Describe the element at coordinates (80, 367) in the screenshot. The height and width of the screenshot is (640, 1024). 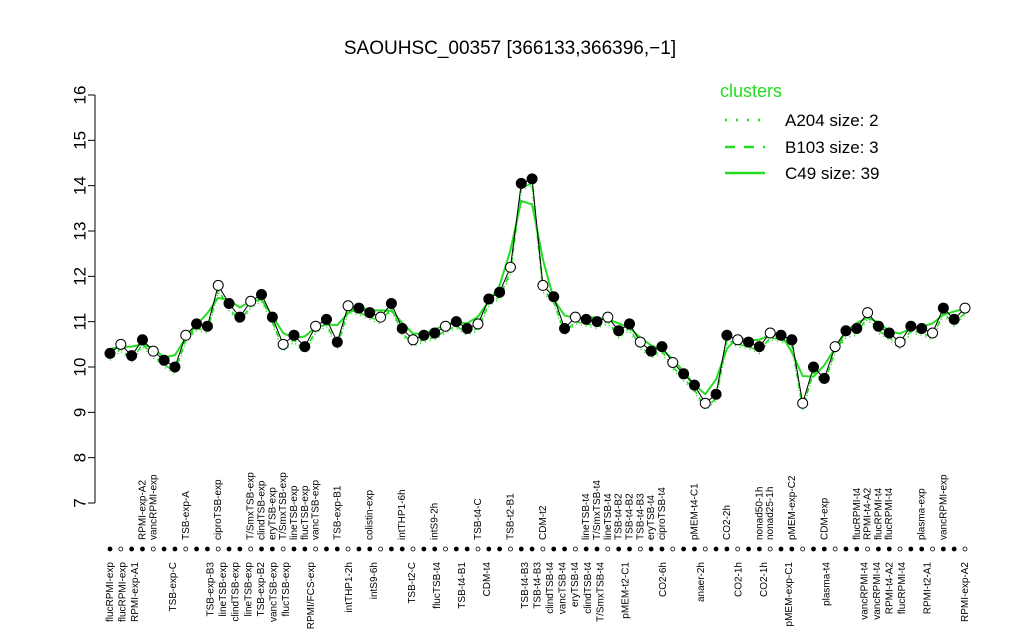
I see `y-tick-label: 10` at that location.